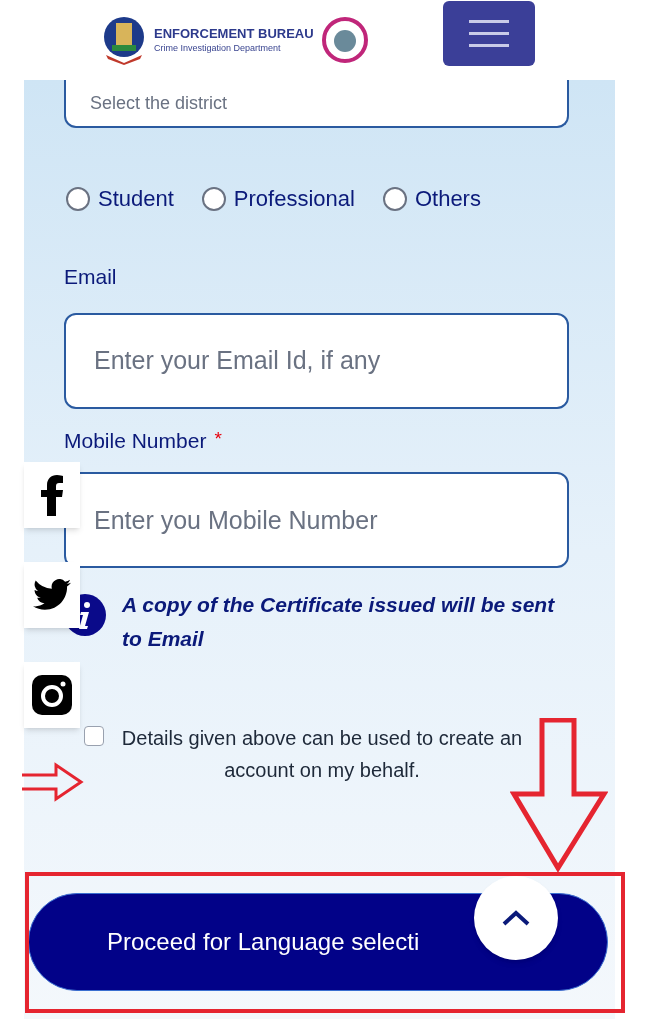  What do you see at coordinates (344, 40) in the screenshot?
I see `seal-logo-icon` at bounding box center [344, 40].